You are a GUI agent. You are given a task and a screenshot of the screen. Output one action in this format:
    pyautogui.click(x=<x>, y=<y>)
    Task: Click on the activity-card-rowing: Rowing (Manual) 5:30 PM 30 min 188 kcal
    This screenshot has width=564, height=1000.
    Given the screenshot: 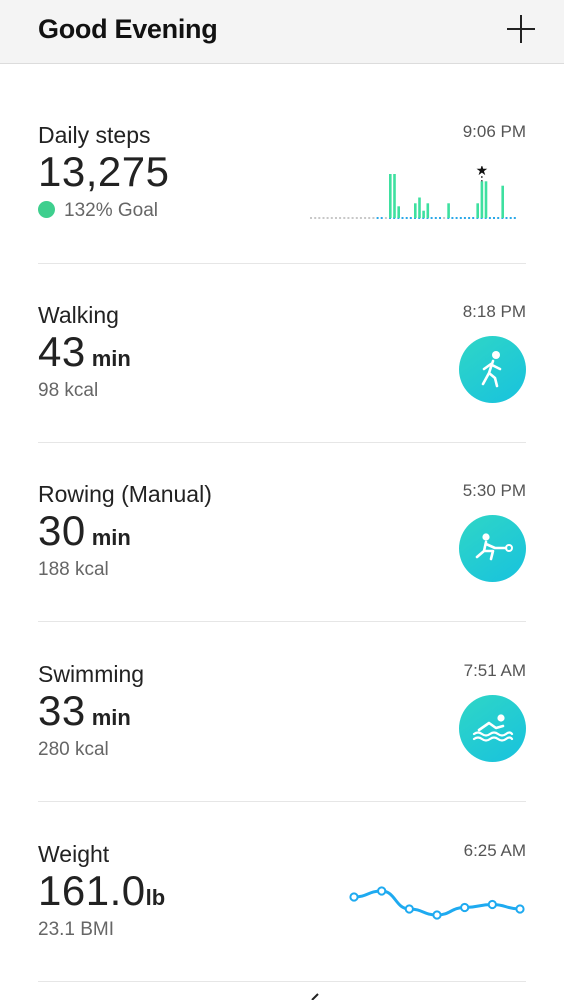 What is the action you would take?
    pyautogui.click(x=282, y=551)
    